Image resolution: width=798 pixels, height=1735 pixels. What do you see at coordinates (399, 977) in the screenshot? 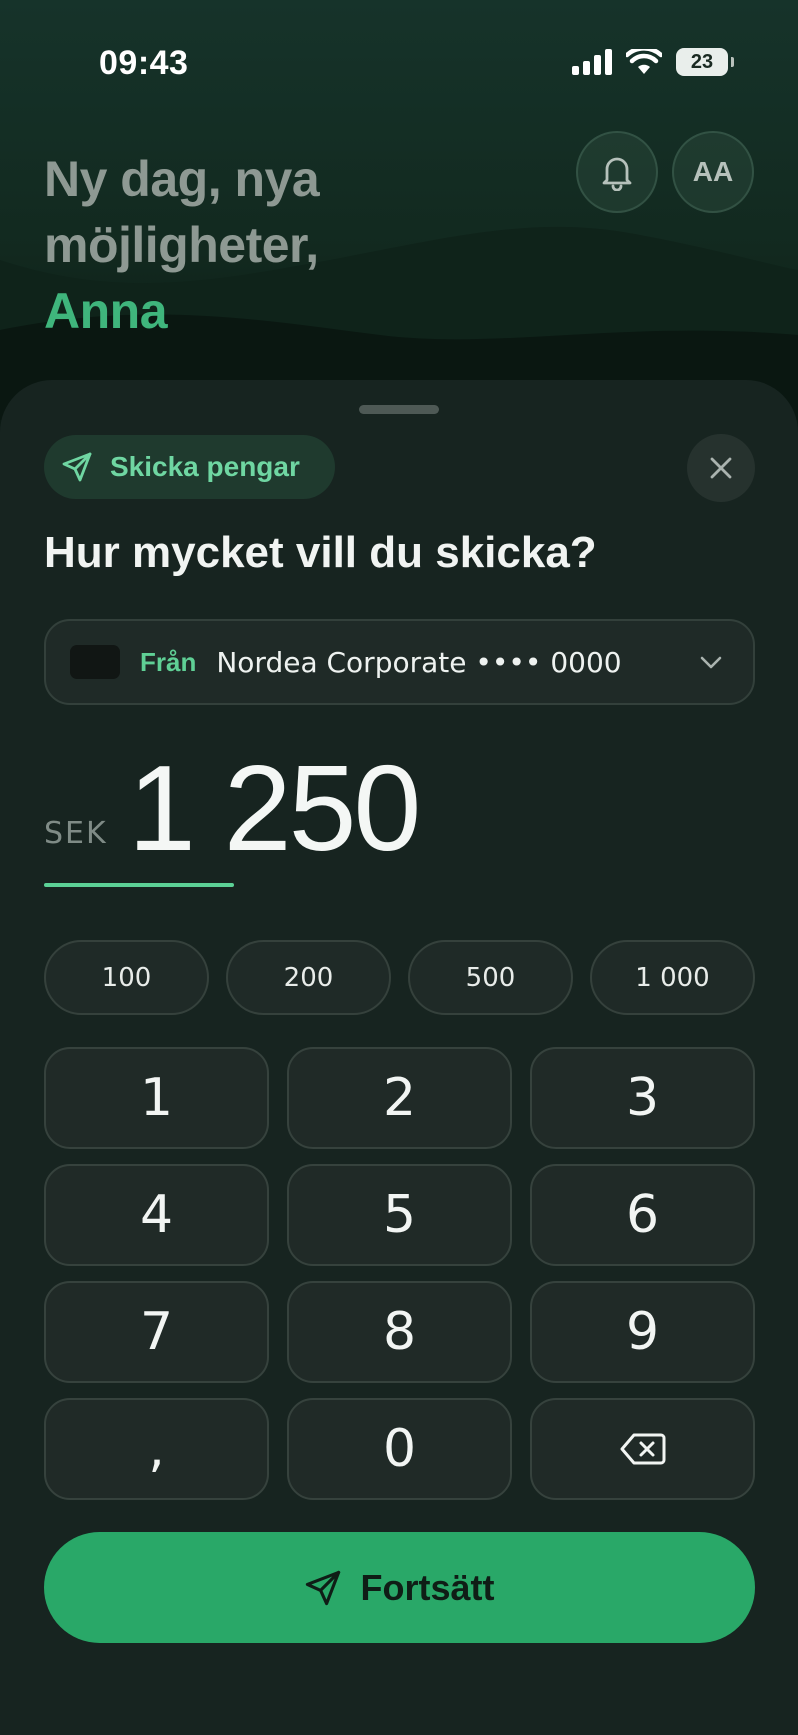
I see `quick-amounts: 100 200 500 1 000` at bounding box center [399, 977].